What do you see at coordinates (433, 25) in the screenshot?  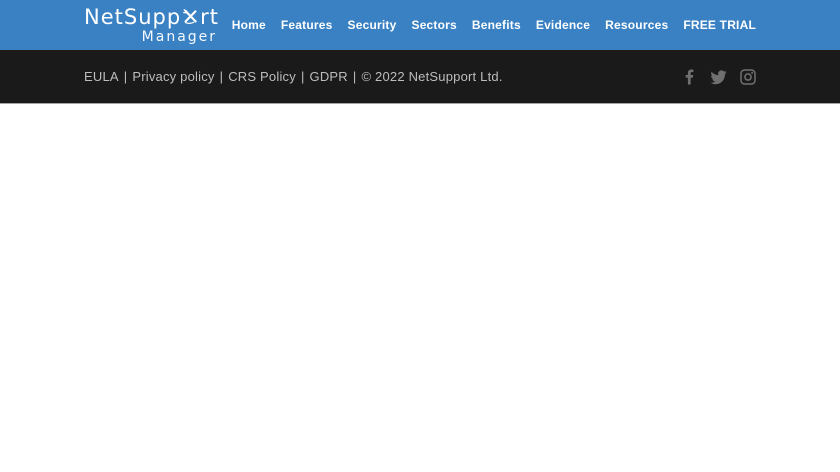 I see `nav-item-sectors: Sectors` at bounding box center [433, 25].